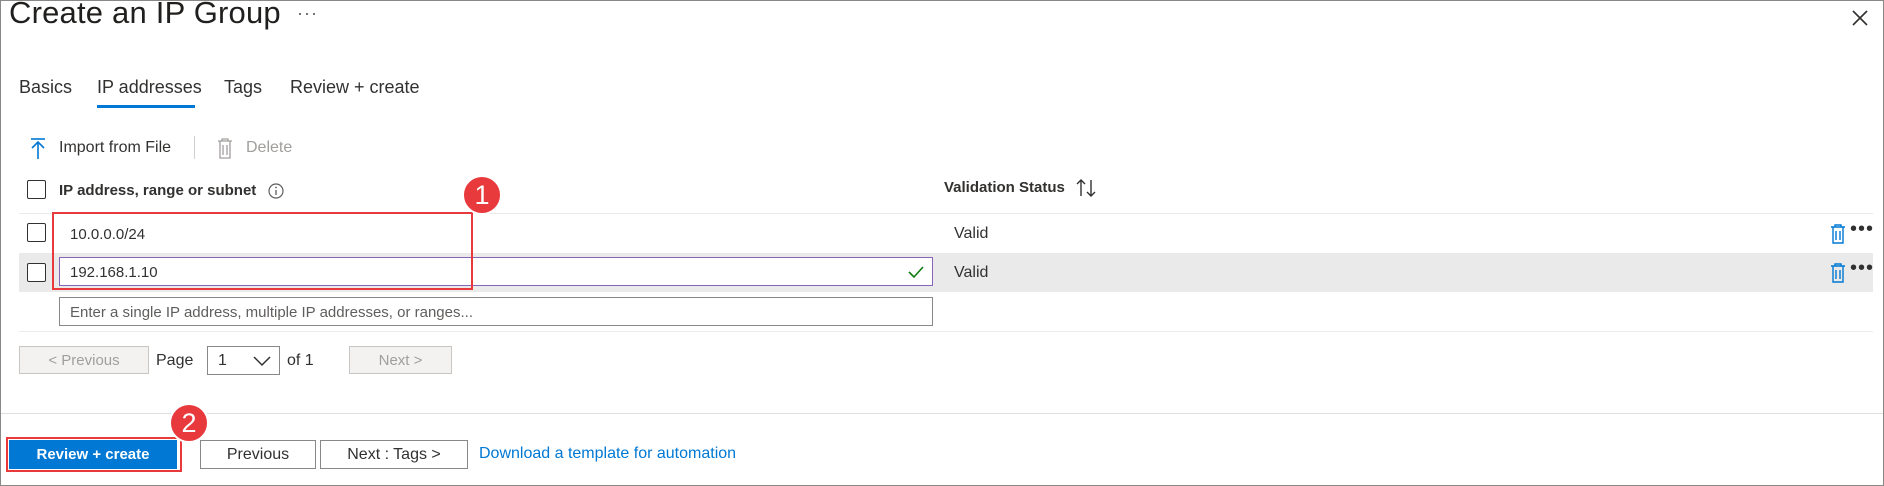 Image resolution: width=1884 pixels, height=486 pixels. Describe the element at coordinates (482, 195) in the screenshot. I see `callout-marker-1: 1` at that location.